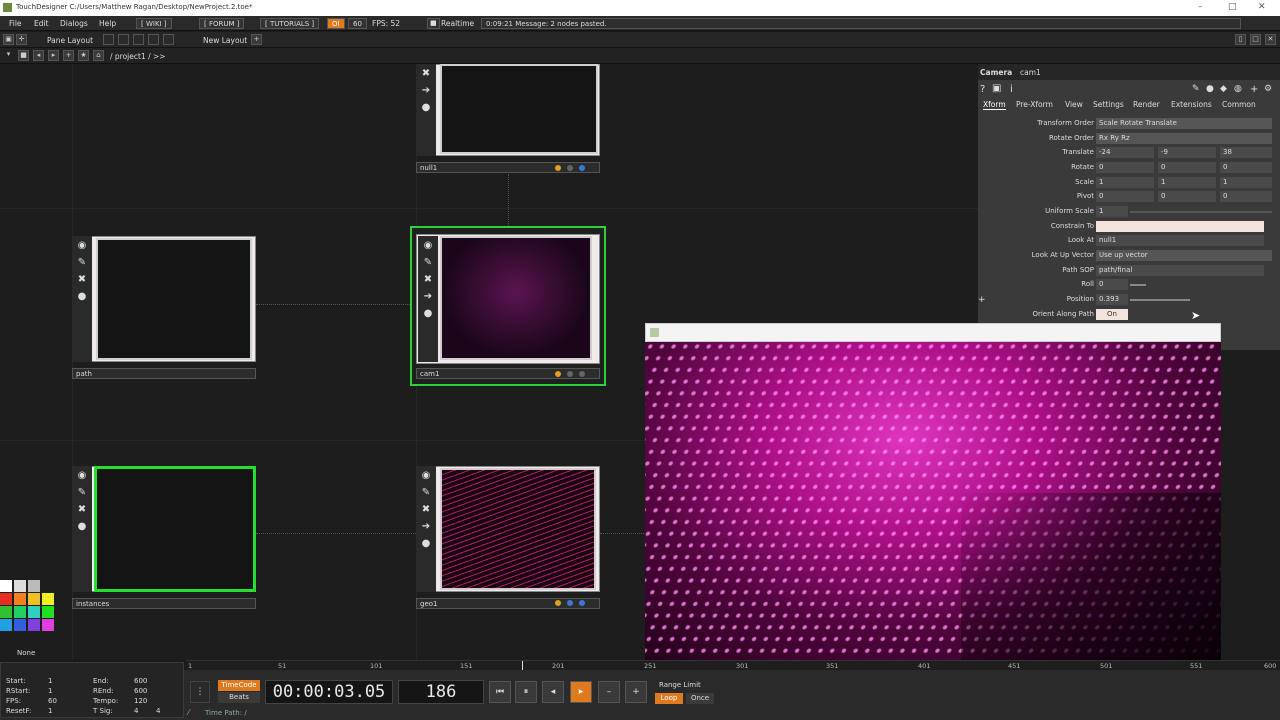 The width and height of the screenshot is (1280, 720). What do you see at coordinates (1125, 167) in the screenshot?
I see `rotate-x-field: 0` at bounding box center [1125, 167].